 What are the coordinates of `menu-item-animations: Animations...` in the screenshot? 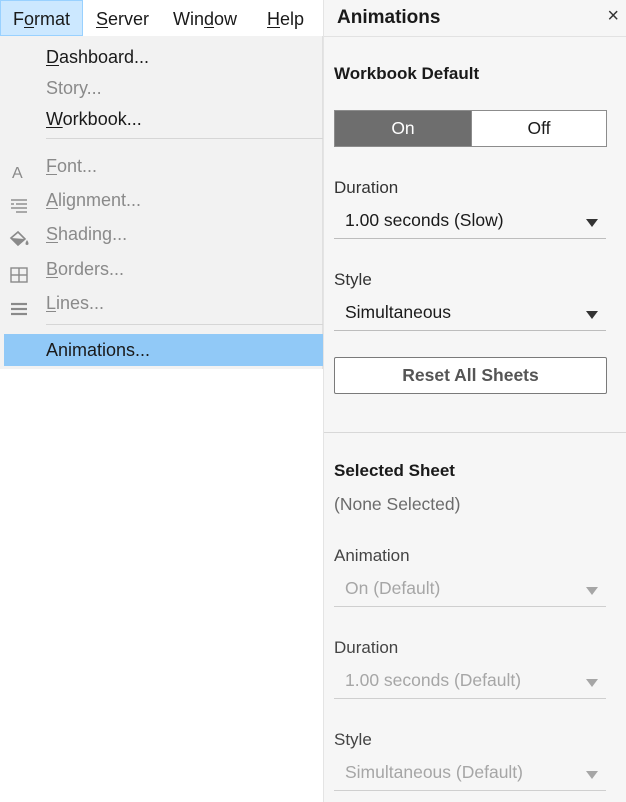 It's located at (163, 350).